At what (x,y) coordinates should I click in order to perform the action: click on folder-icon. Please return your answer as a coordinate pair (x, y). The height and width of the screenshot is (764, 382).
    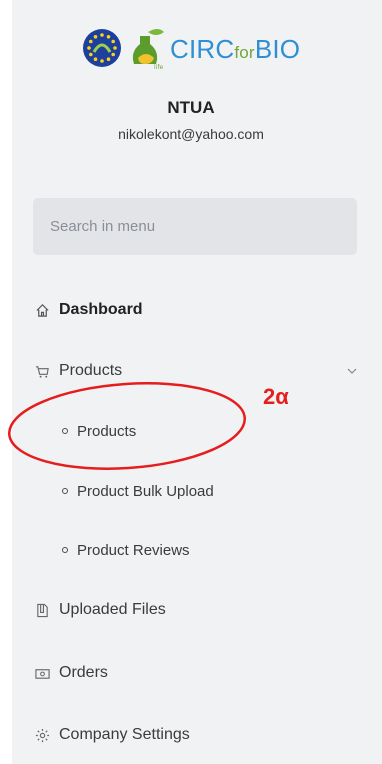
    Looking at the image, I should click on (42, 610).